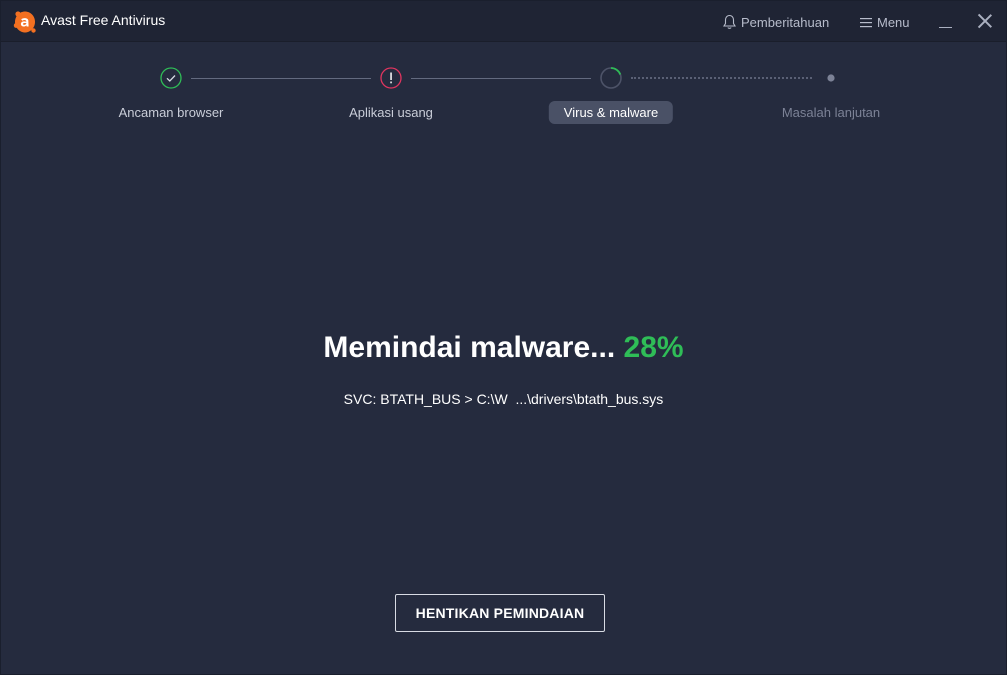 Image resolution: width=1007 pixels, height=675 pixels. Describe the element at coordinates (171, 112) in the screenshot. I see `step-label-browser: Ancaman browser` at that location.